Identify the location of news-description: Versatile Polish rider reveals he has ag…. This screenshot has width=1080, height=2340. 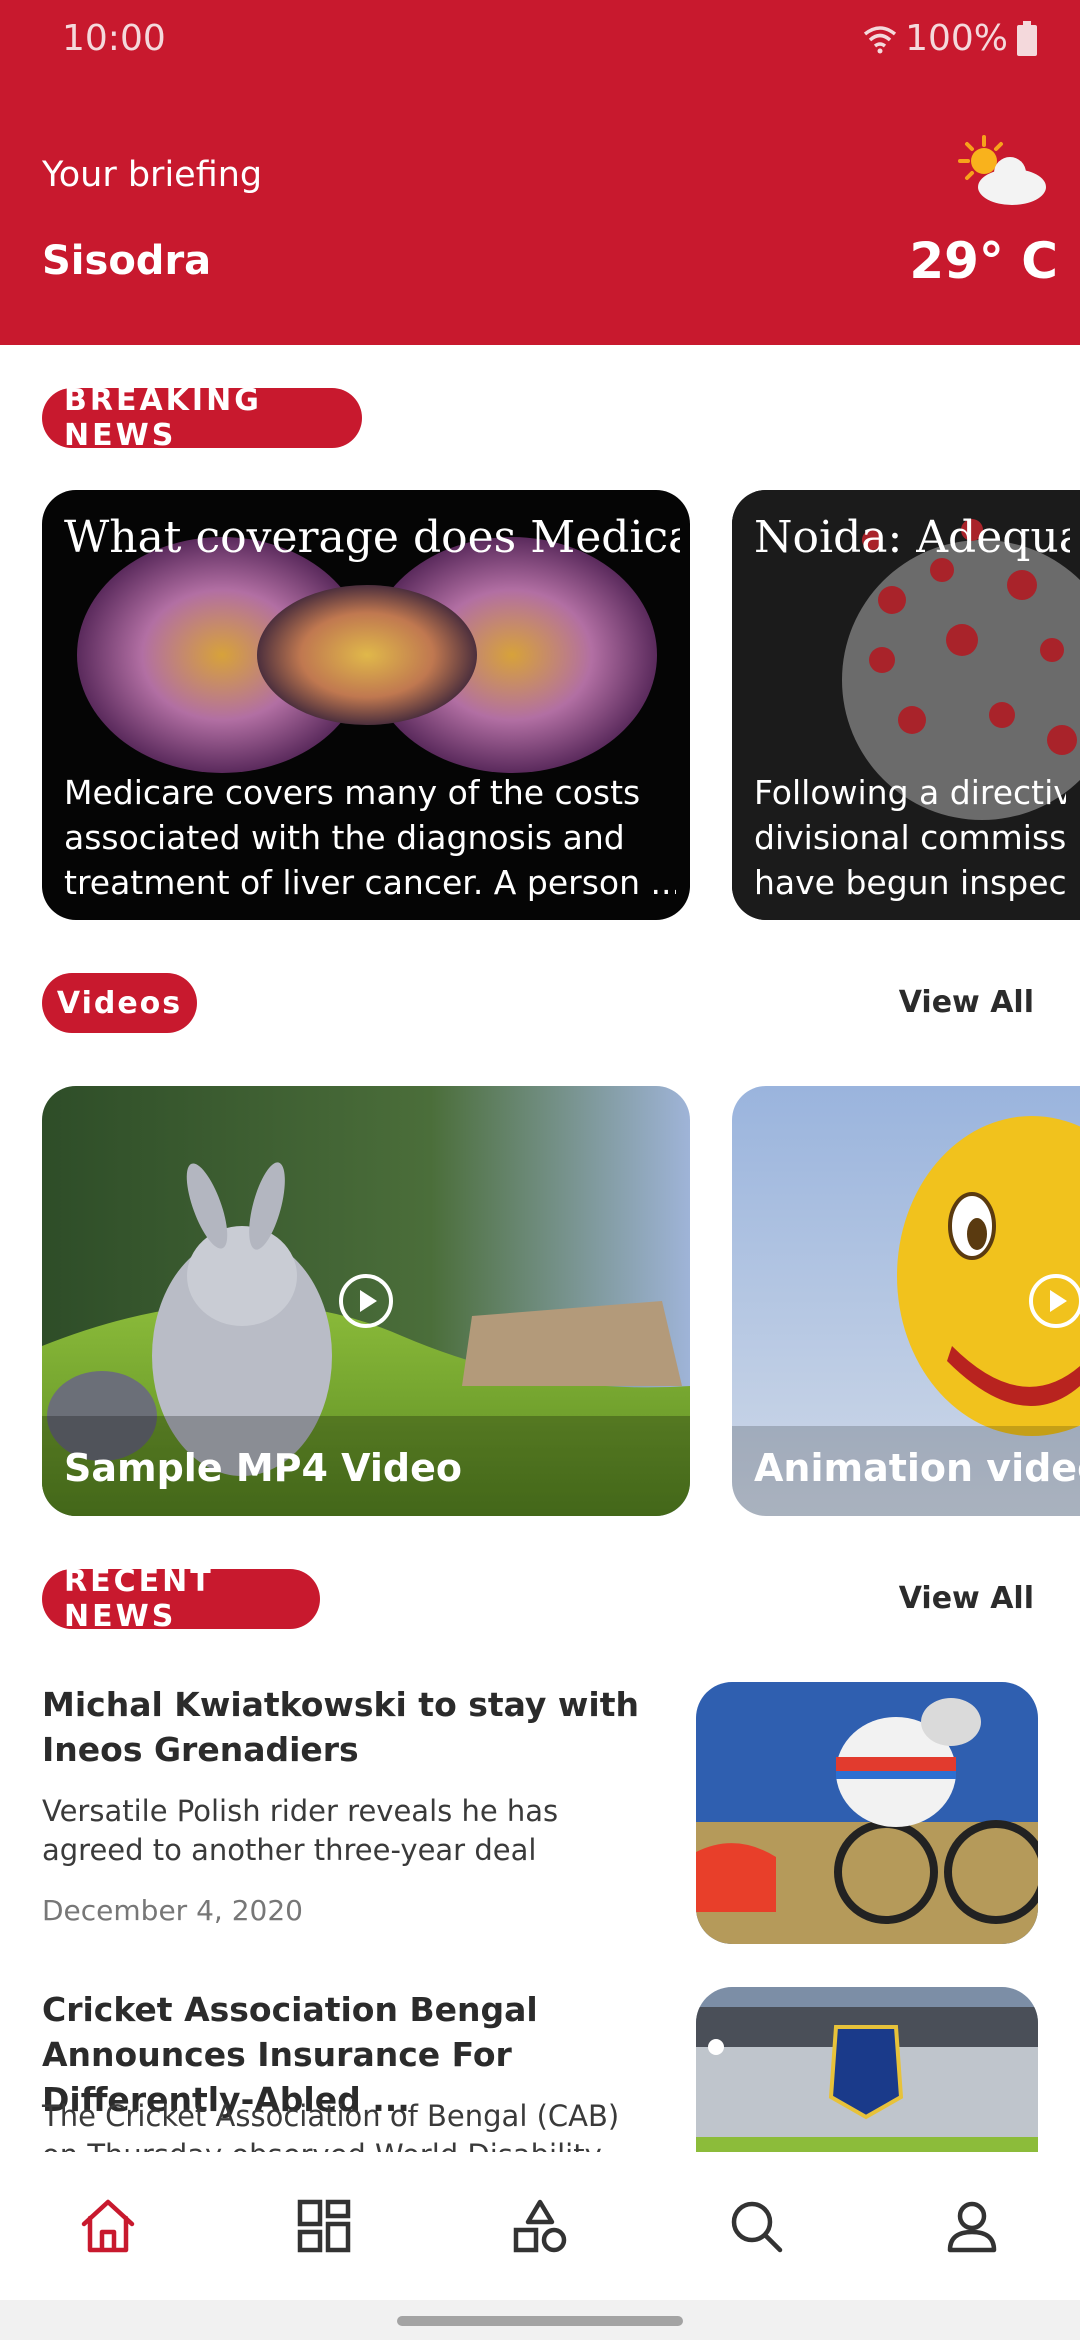
(300, 1830).